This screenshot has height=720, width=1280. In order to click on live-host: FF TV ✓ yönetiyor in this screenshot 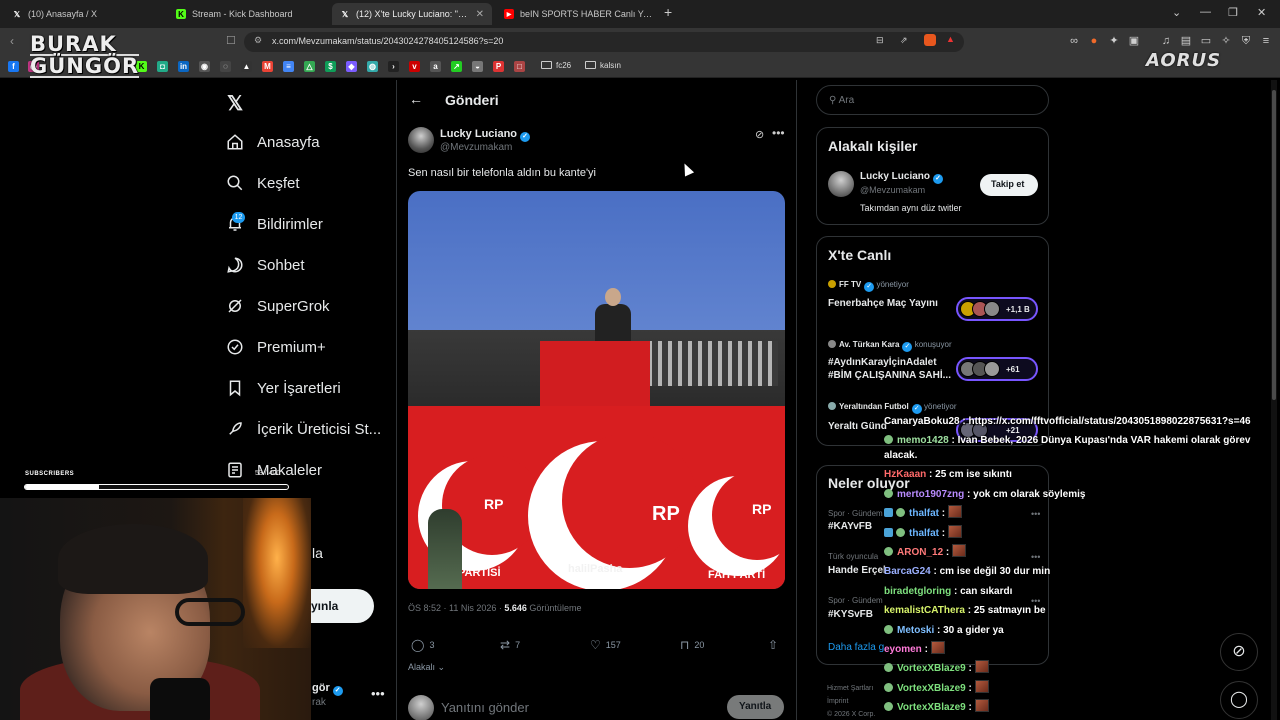, I will do `click(868, 286)`.